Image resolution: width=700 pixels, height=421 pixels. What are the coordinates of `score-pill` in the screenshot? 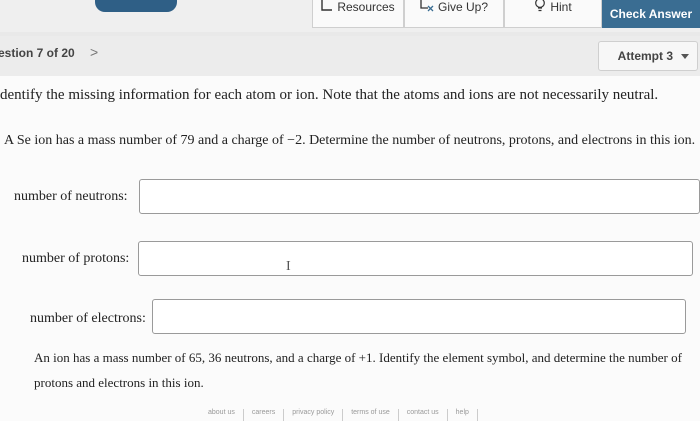 It's located at (136, 6).